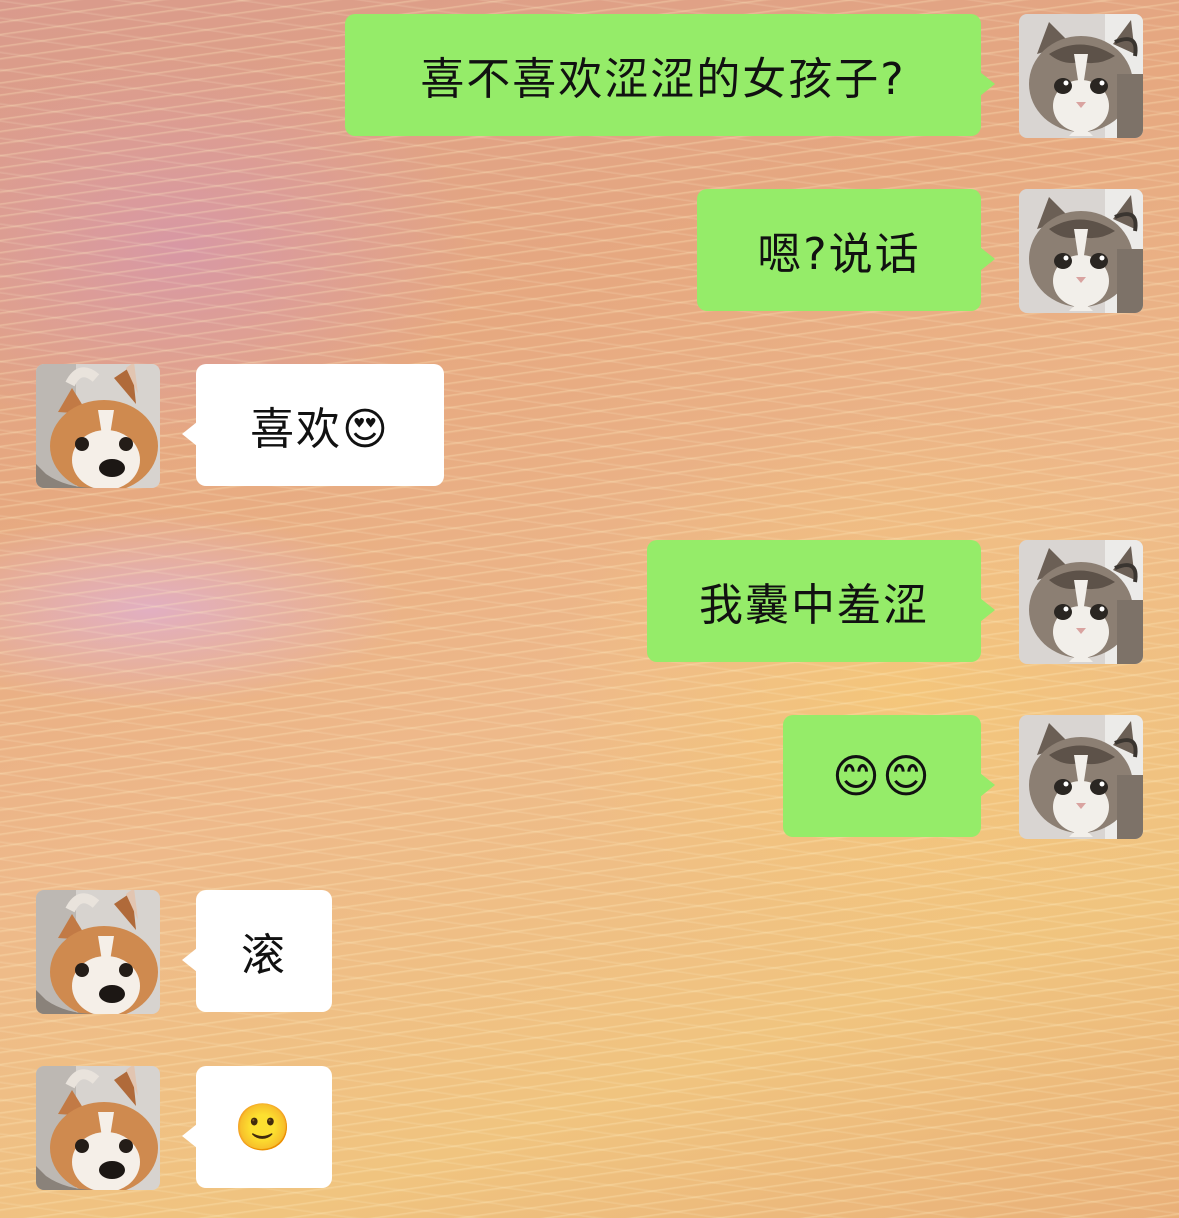 This screenshot has width=1179, height=1218. Describe the element at coordinates (882, 776) in the screenshot. I see `message-text: 😊😊` at that location.